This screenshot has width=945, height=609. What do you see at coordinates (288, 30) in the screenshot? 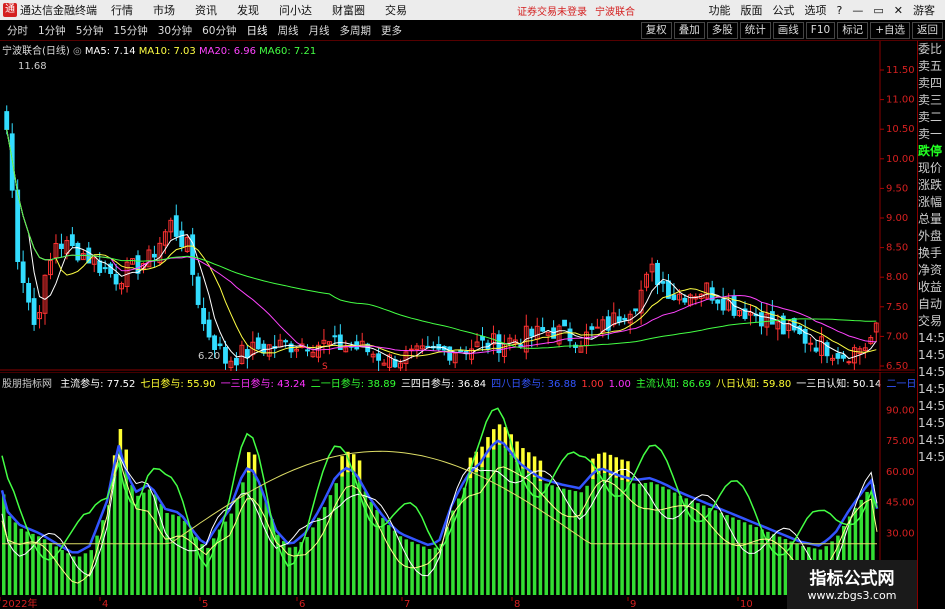
I see `period-tab: 周线` at bounding box center [288, 30].